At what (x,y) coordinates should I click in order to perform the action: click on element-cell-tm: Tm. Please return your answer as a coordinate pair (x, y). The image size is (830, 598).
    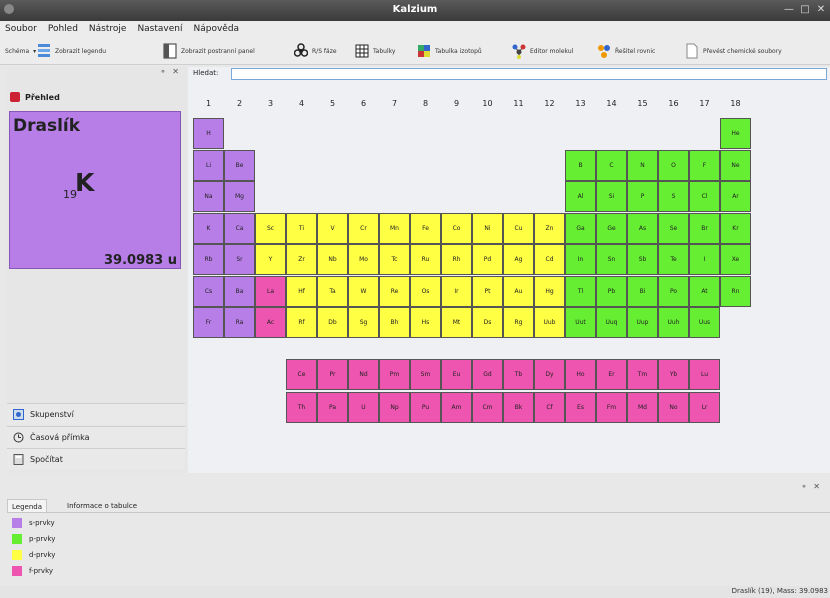
    Looking at the image, I should click on (642, 374).